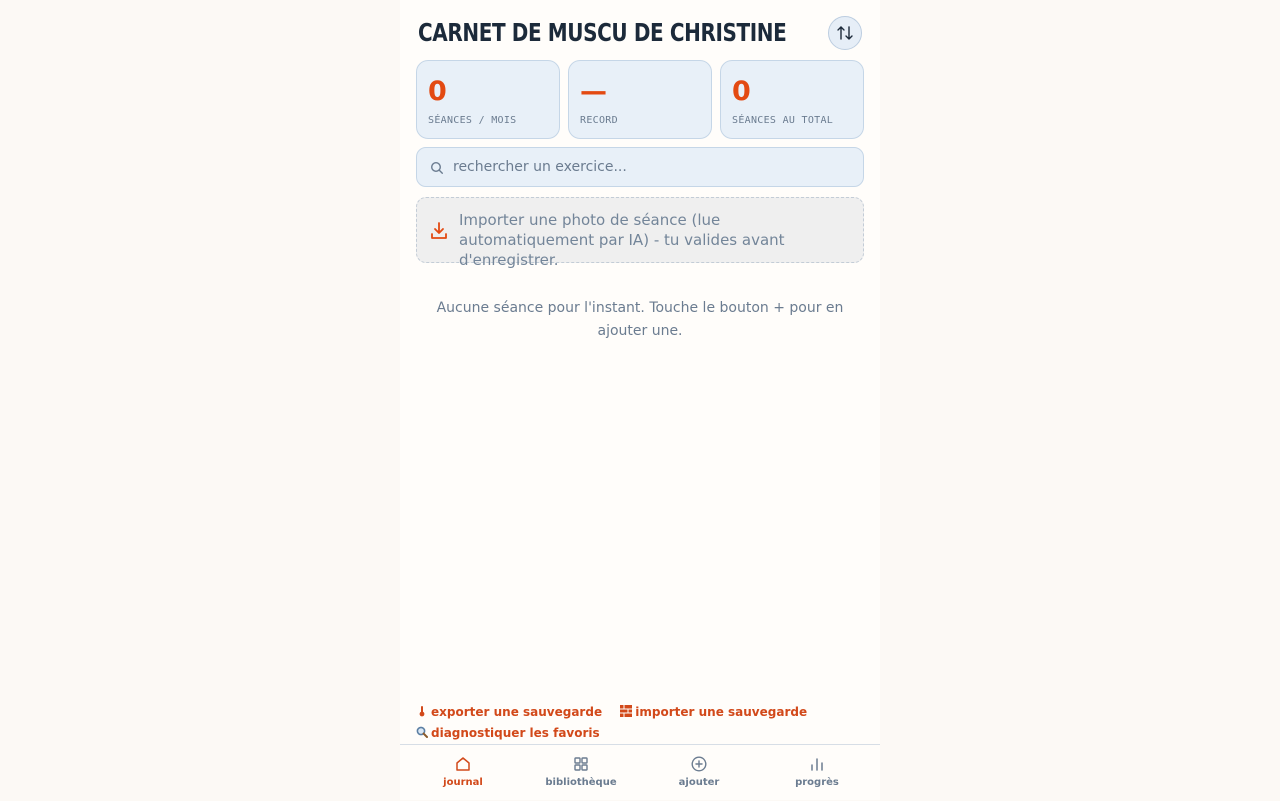 The height and width of the screenshot is (801, 1280). What do you see at coordinates (581, 782) in the screenshot?
I see `nav-label: bibliothèque` at bounding box center [581, 782].